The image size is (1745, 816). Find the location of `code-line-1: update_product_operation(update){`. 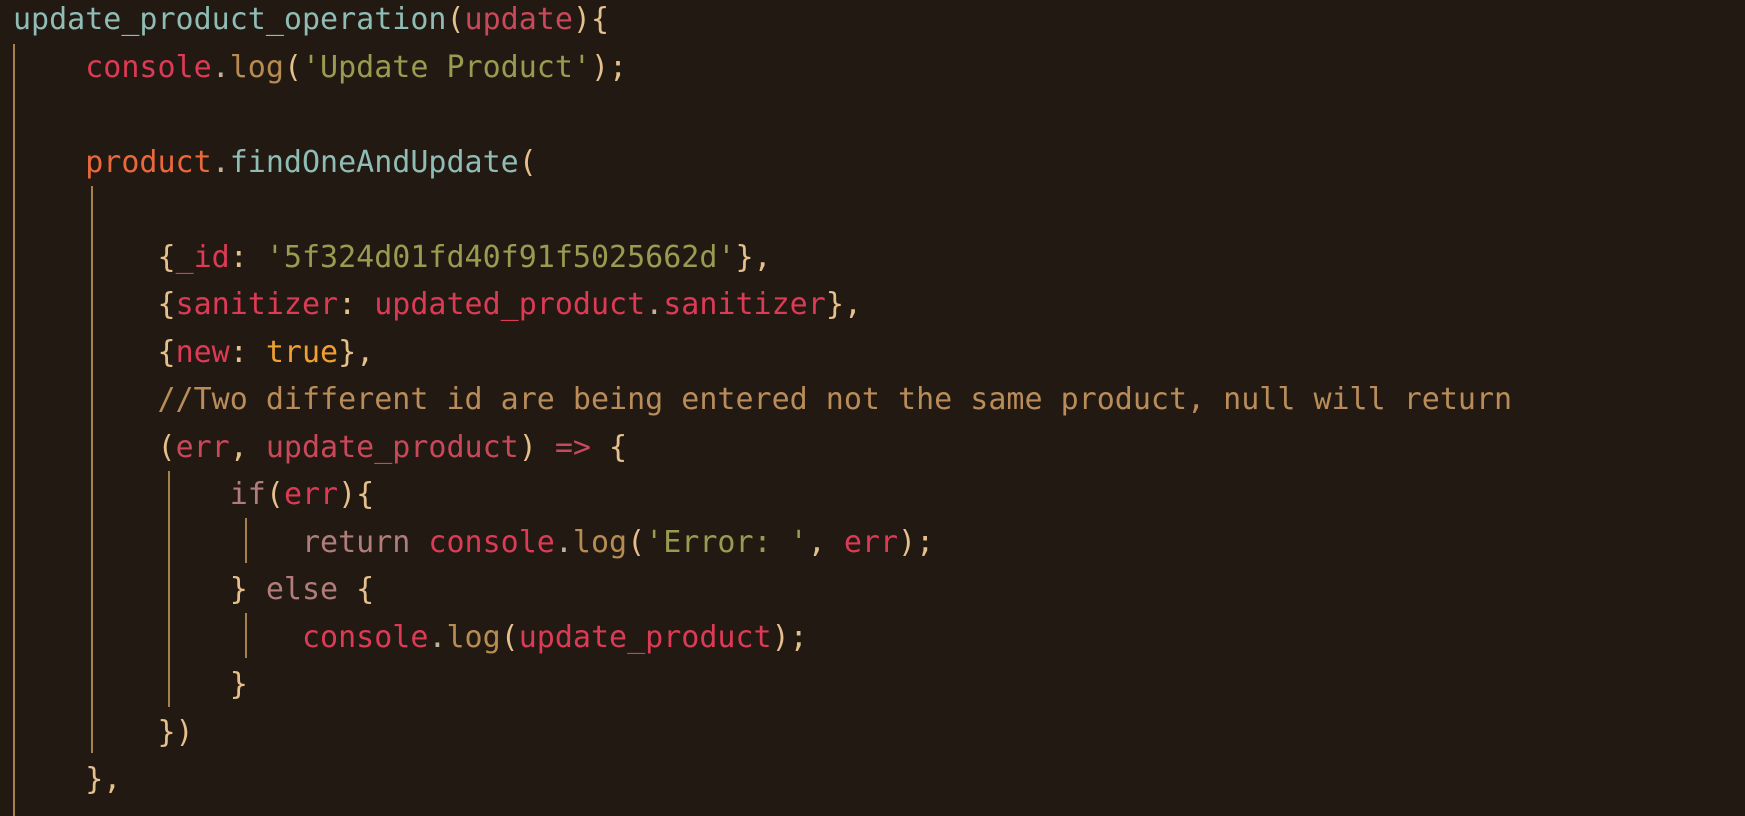

code-line-1: update_product_operation(update){ is located at coordinates (311, 22).